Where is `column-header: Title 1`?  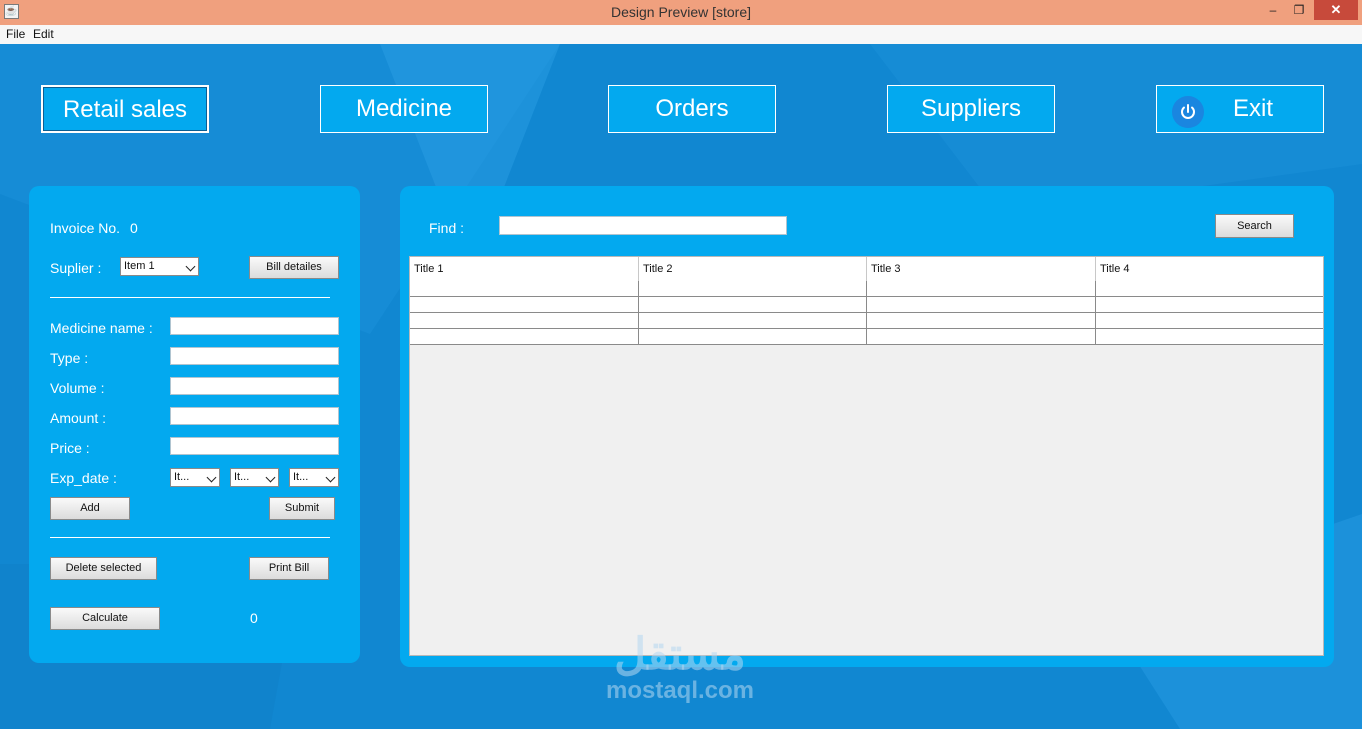
column-header: Title 1 is located at coordinates (524, 269).